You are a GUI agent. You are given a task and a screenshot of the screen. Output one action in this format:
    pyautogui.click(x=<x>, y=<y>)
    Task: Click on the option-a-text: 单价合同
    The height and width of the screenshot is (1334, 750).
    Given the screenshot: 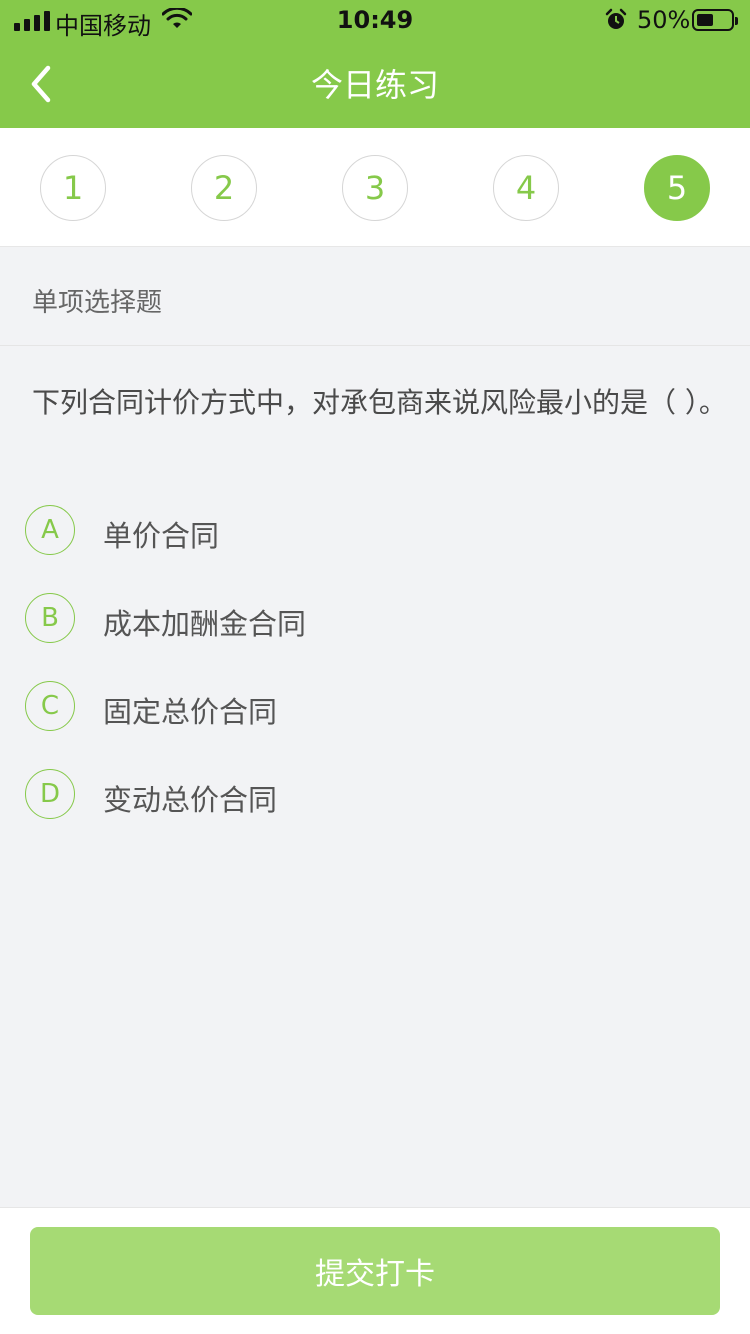 What is the action you would take?
    pyautogui.click(x=161, y=536)
    